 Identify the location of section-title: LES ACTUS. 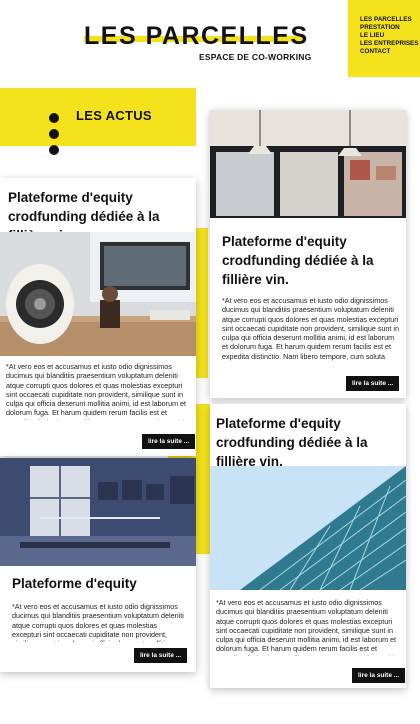
(114, 115).